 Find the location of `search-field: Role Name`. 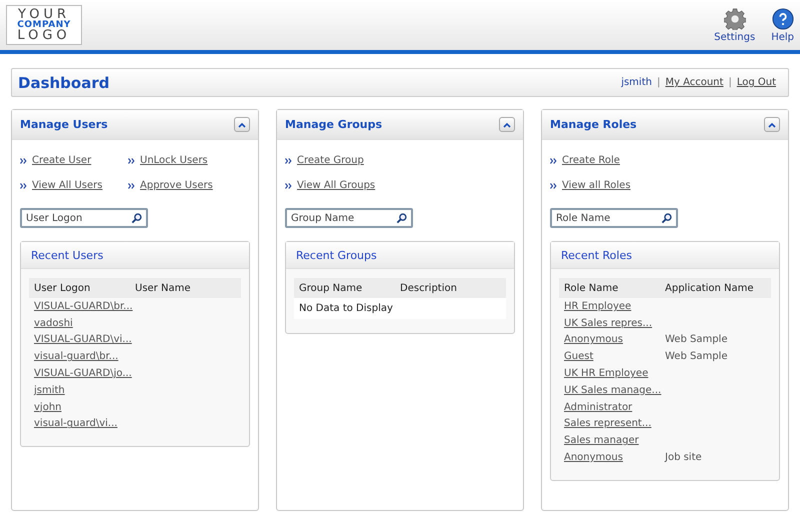

search-field: Role Name is located at coordinates (614, 218).